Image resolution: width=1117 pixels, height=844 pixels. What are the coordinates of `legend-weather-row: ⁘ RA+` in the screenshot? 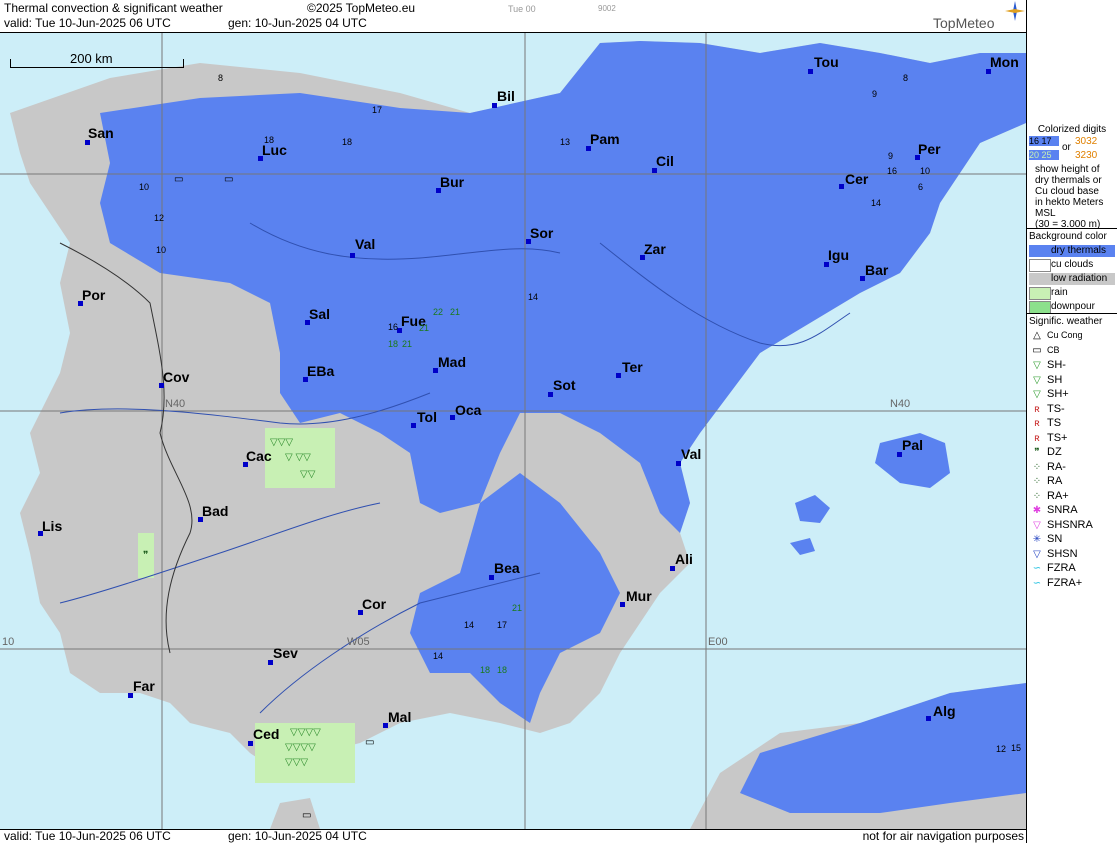 It's located at (1049, 496).